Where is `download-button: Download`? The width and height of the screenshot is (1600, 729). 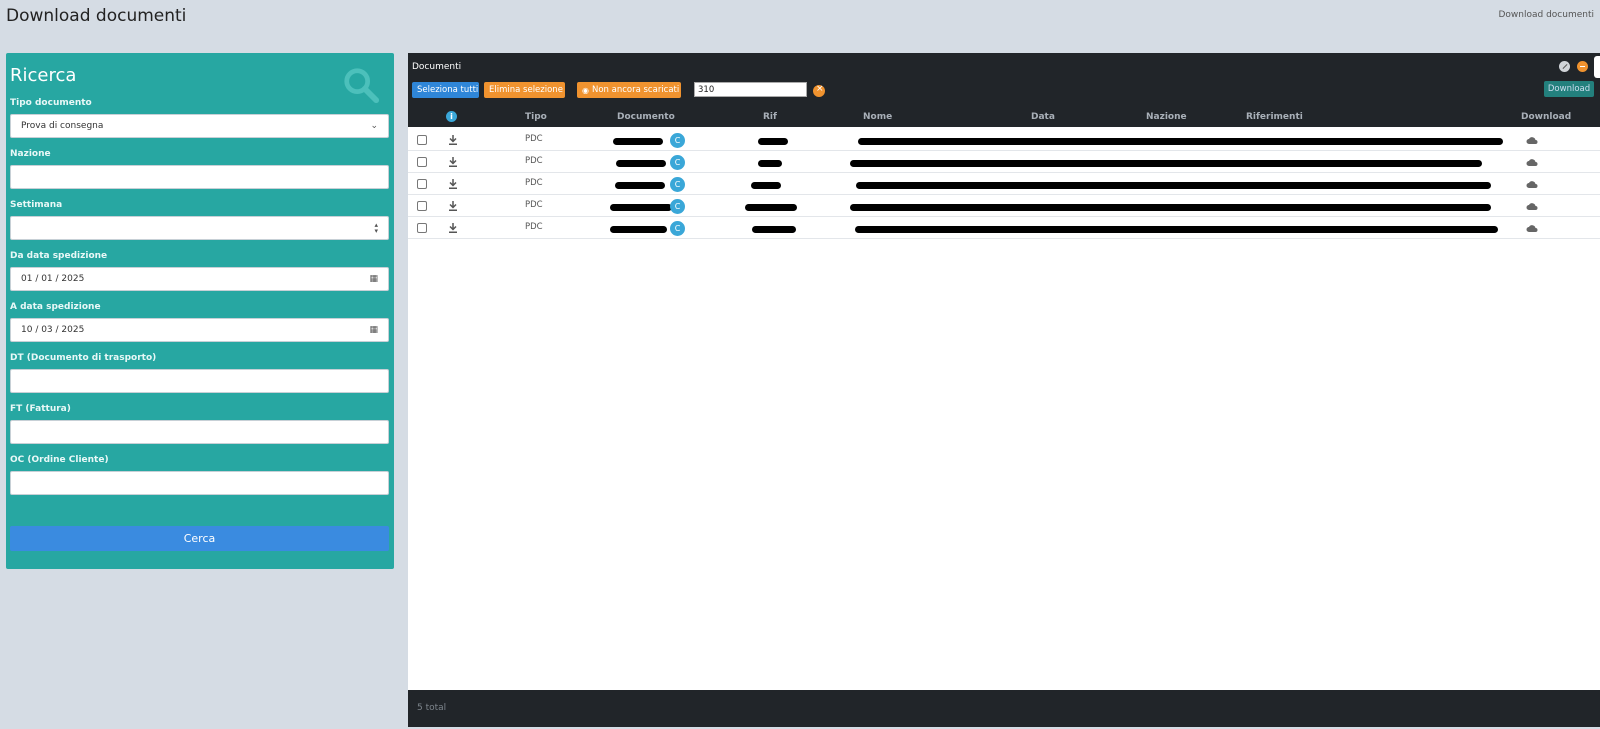 download-button: Download is located at coordinates (1569, 89).